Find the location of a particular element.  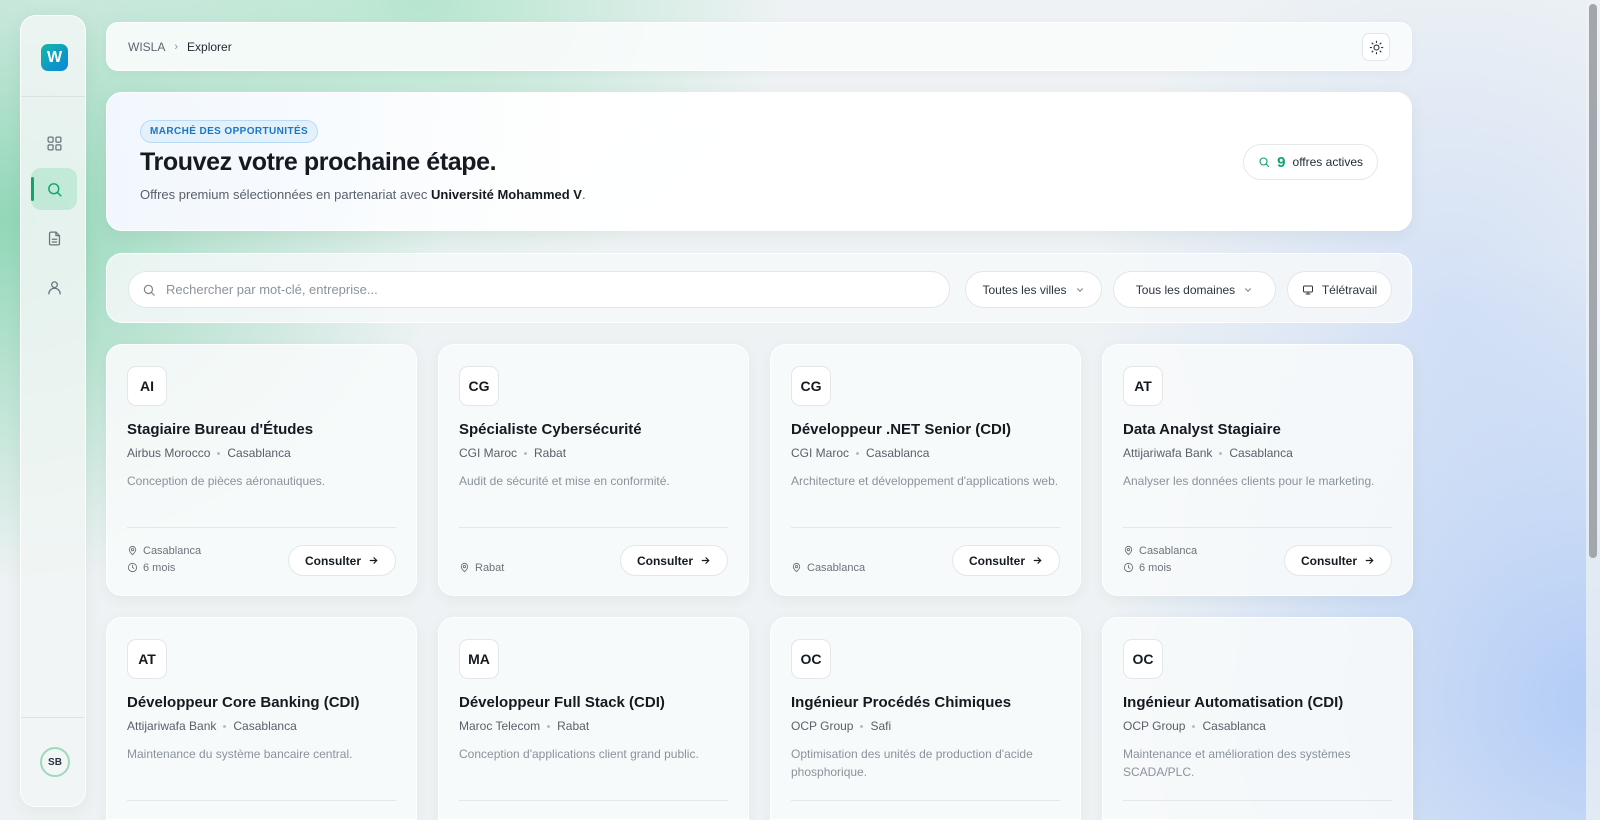

grid-icon is located at coordinates (54, 143).